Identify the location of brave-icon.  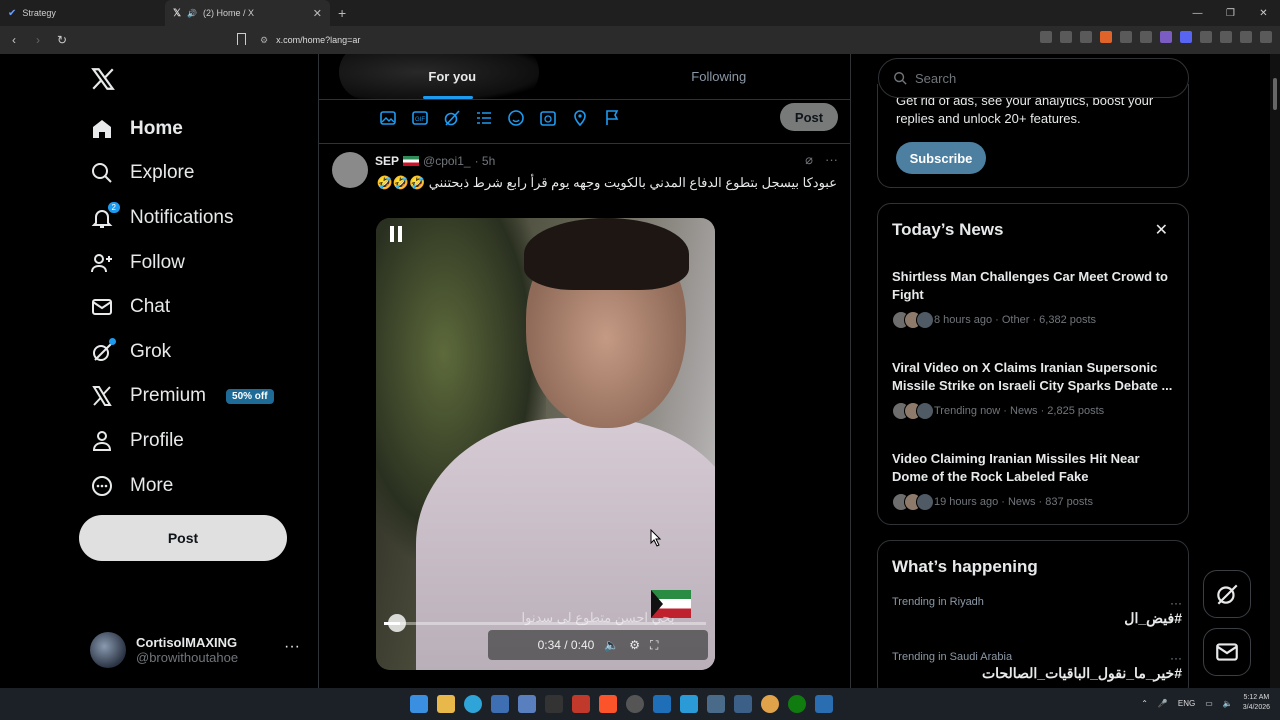
(608, 704).